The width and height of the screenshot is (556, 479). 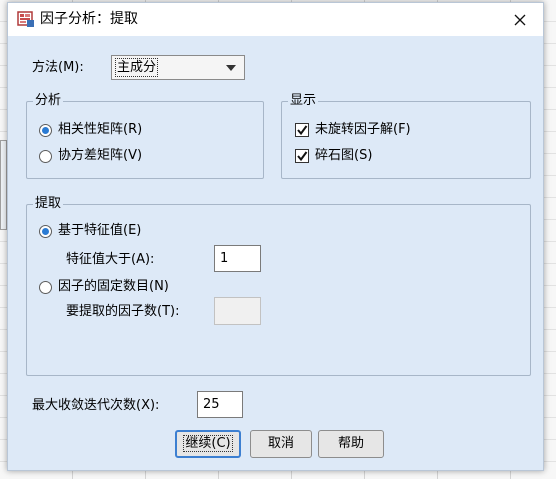 I want to click on method-select-value: 主成分, so click(x=136, y=67).